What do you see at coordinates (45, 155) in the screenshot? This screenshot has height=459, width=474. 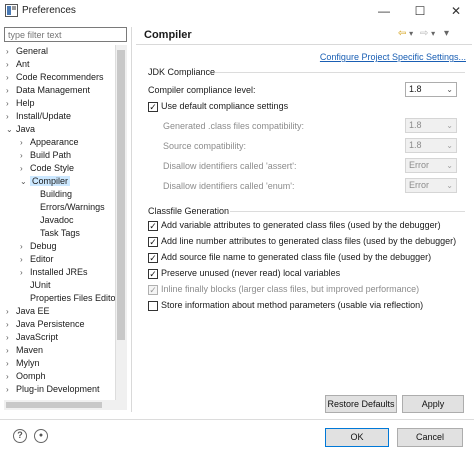 I see `tree-item-build-path: › Build Path` at bounding box center [45, 155].